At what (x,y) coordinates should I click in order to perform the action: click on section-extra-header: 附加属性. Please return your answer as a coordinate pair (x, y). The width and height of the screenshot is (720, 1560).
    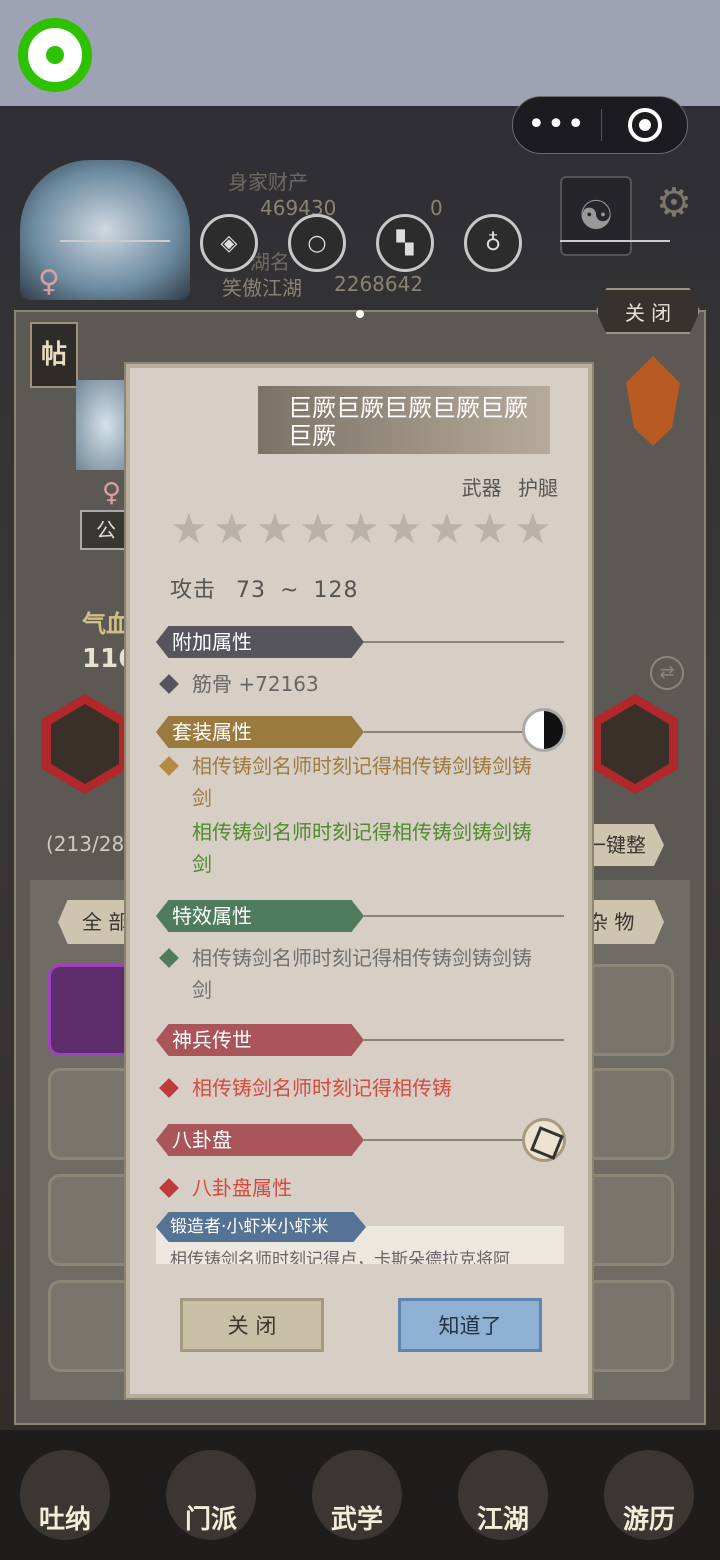
    Looking at the image, I should click on (260, 642).